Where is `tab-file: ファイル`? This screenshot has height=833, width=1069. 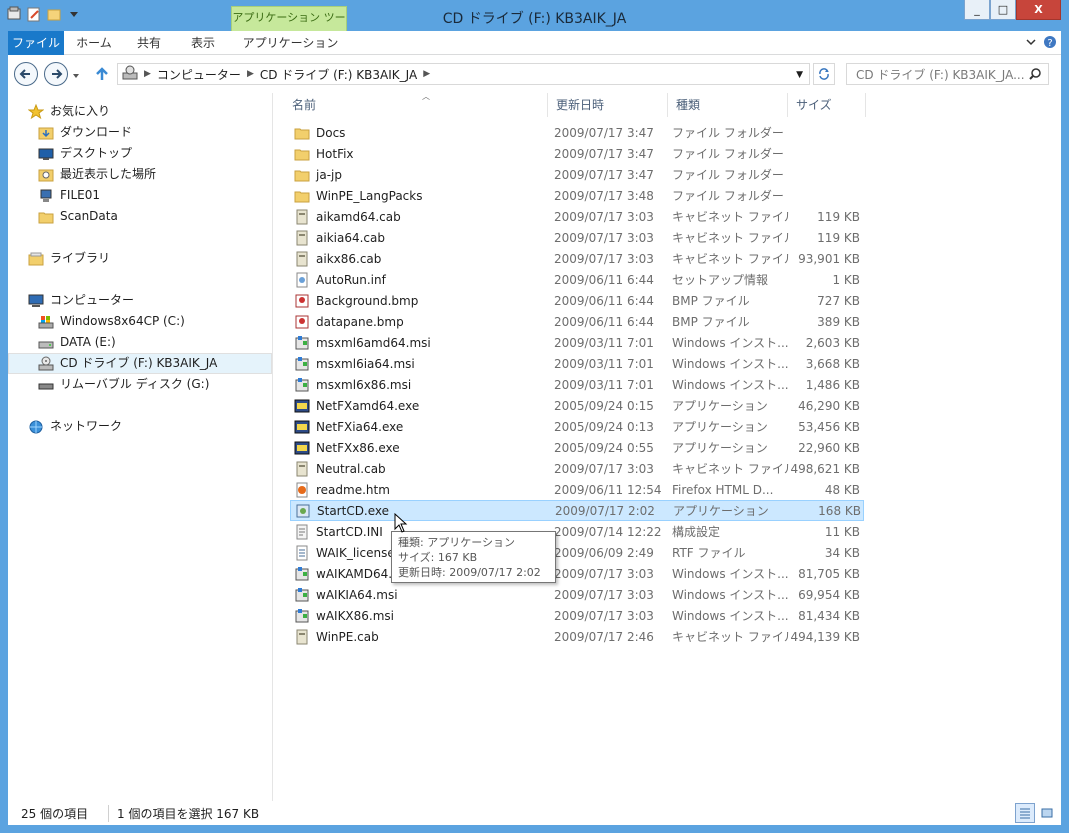 tab-file: ファイル is located at coordinates (36, 43).